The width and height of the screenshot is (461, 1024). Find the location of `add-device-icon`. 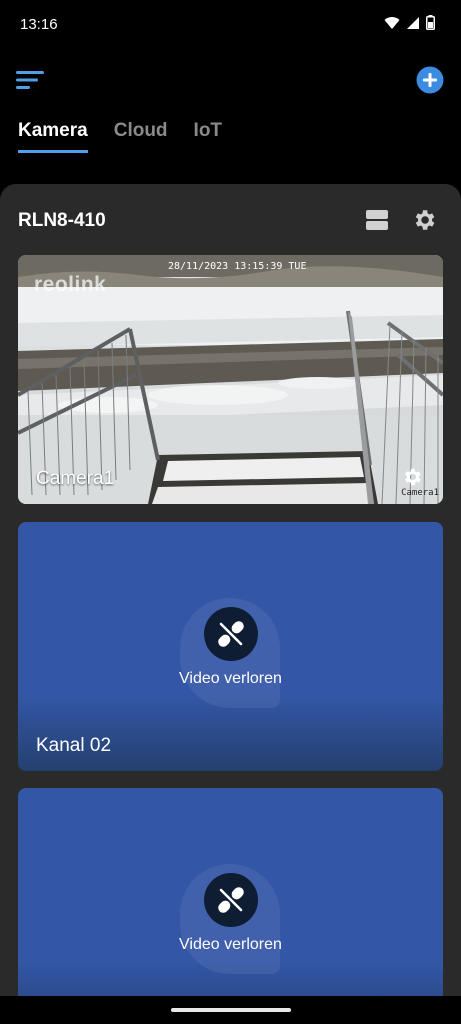

add-device-icon is located at coordinates (430, 80).